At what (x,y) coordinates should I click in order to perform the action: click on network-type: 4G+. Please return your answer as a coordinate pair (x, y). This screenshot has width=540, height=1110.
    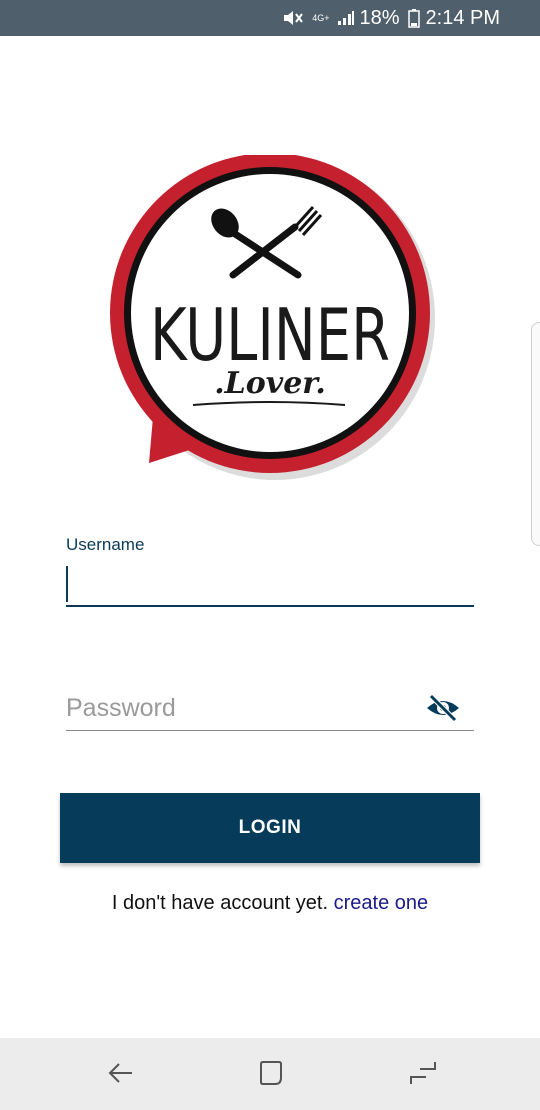
    Looking at the image, I should click on (321, 17).